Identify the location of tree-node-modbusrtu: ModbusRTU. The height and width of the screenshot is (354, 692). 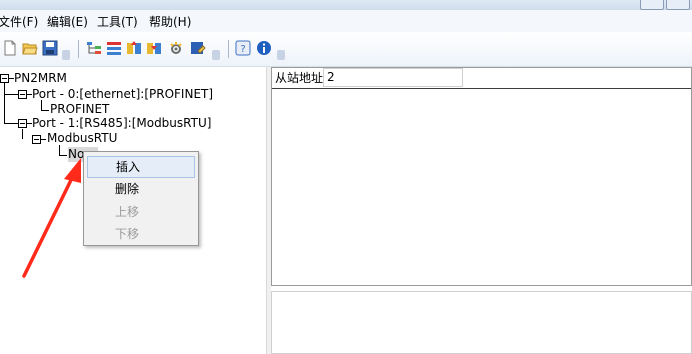
(82, 138).